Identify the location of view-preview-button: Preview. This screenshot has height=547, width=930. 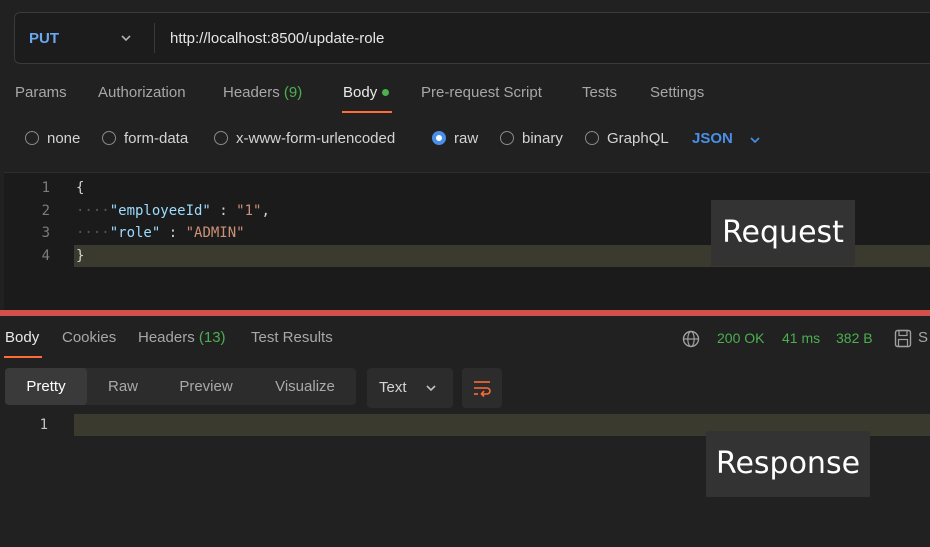
(206, 386).